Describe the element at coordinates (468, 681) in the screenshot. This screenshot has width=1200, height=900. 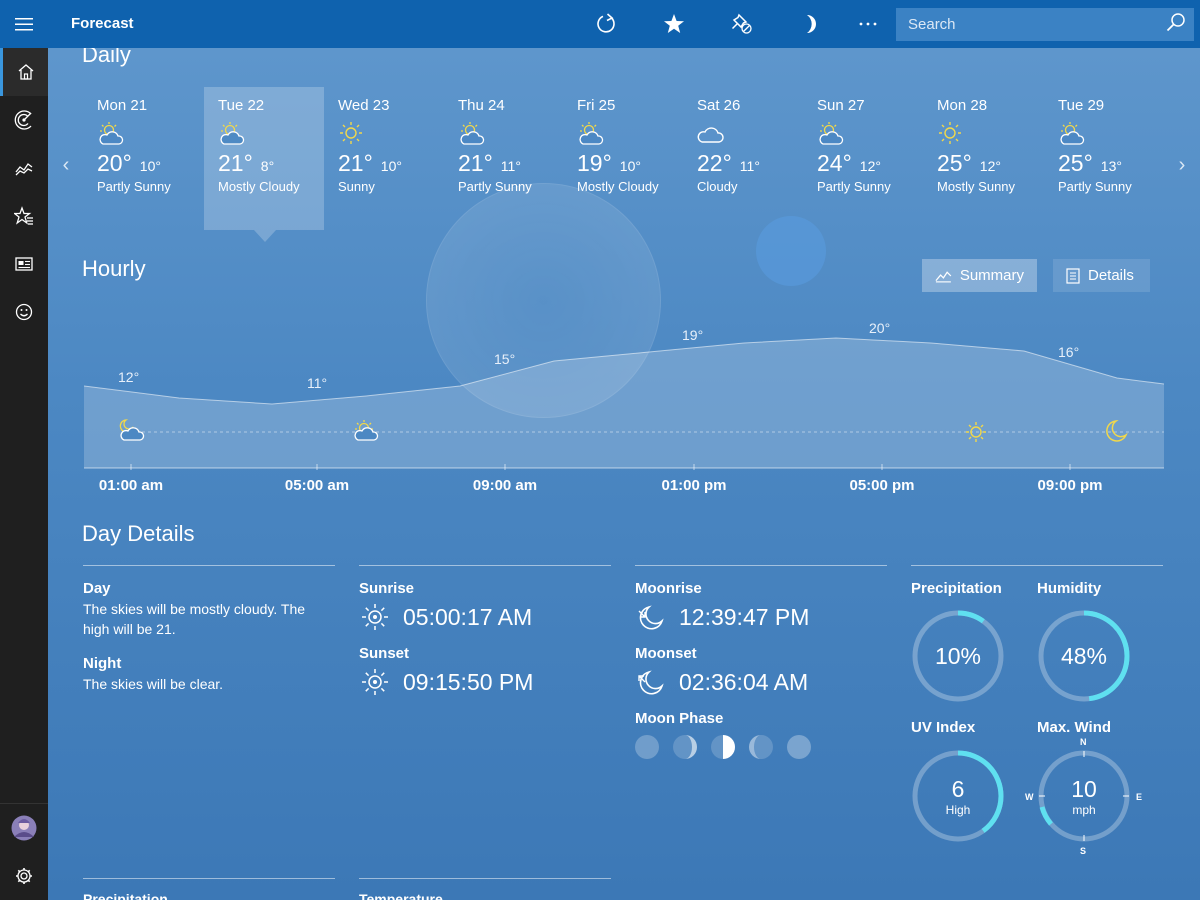
I see `sunset-time: 09:15:50 PM` at that location.